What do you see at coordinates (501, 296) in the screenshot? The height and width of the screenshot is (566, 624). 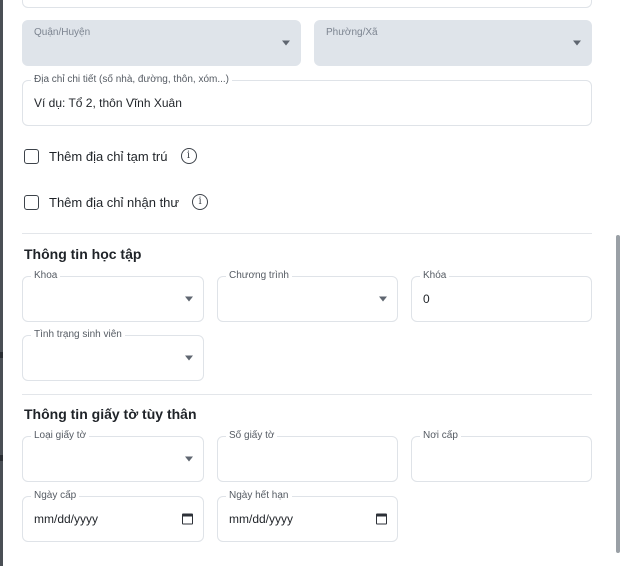 I see `cohort-input: Khóa 0` at bounding box center [501, 296].